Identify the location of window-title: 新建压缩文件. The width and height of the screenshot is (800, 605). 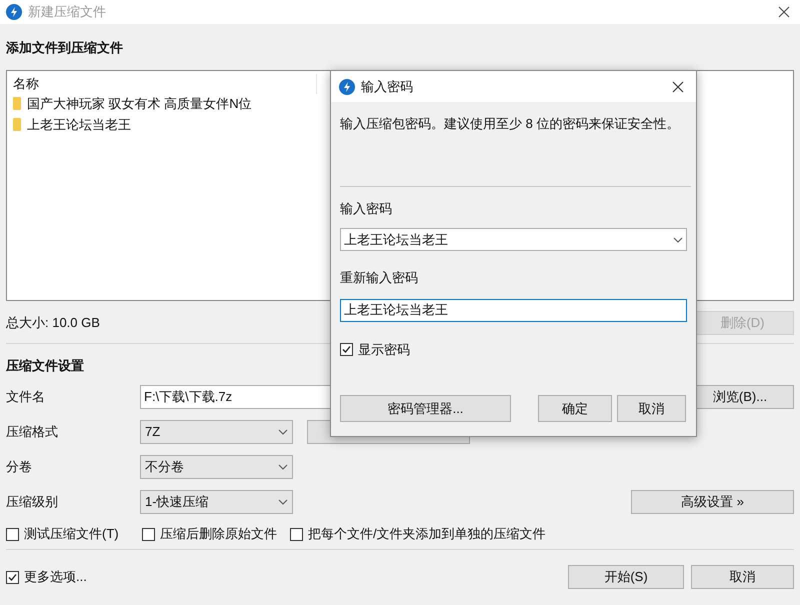
(67, 12).